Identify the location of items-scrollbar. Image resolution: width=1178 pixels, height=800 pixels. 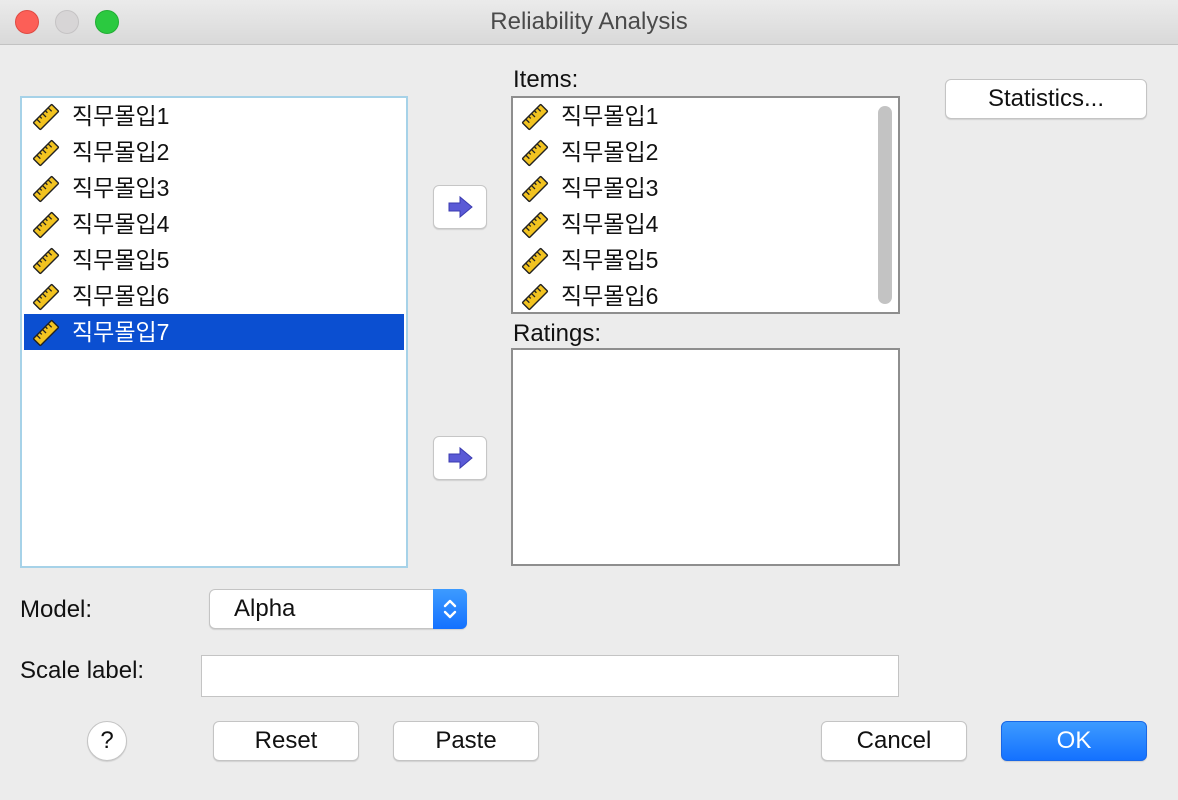
(885, 205).